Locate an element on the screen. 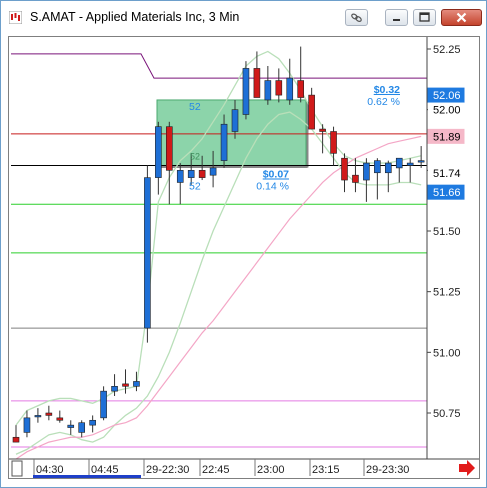  price-label: 51.89 is located at coordinates (447, 137).